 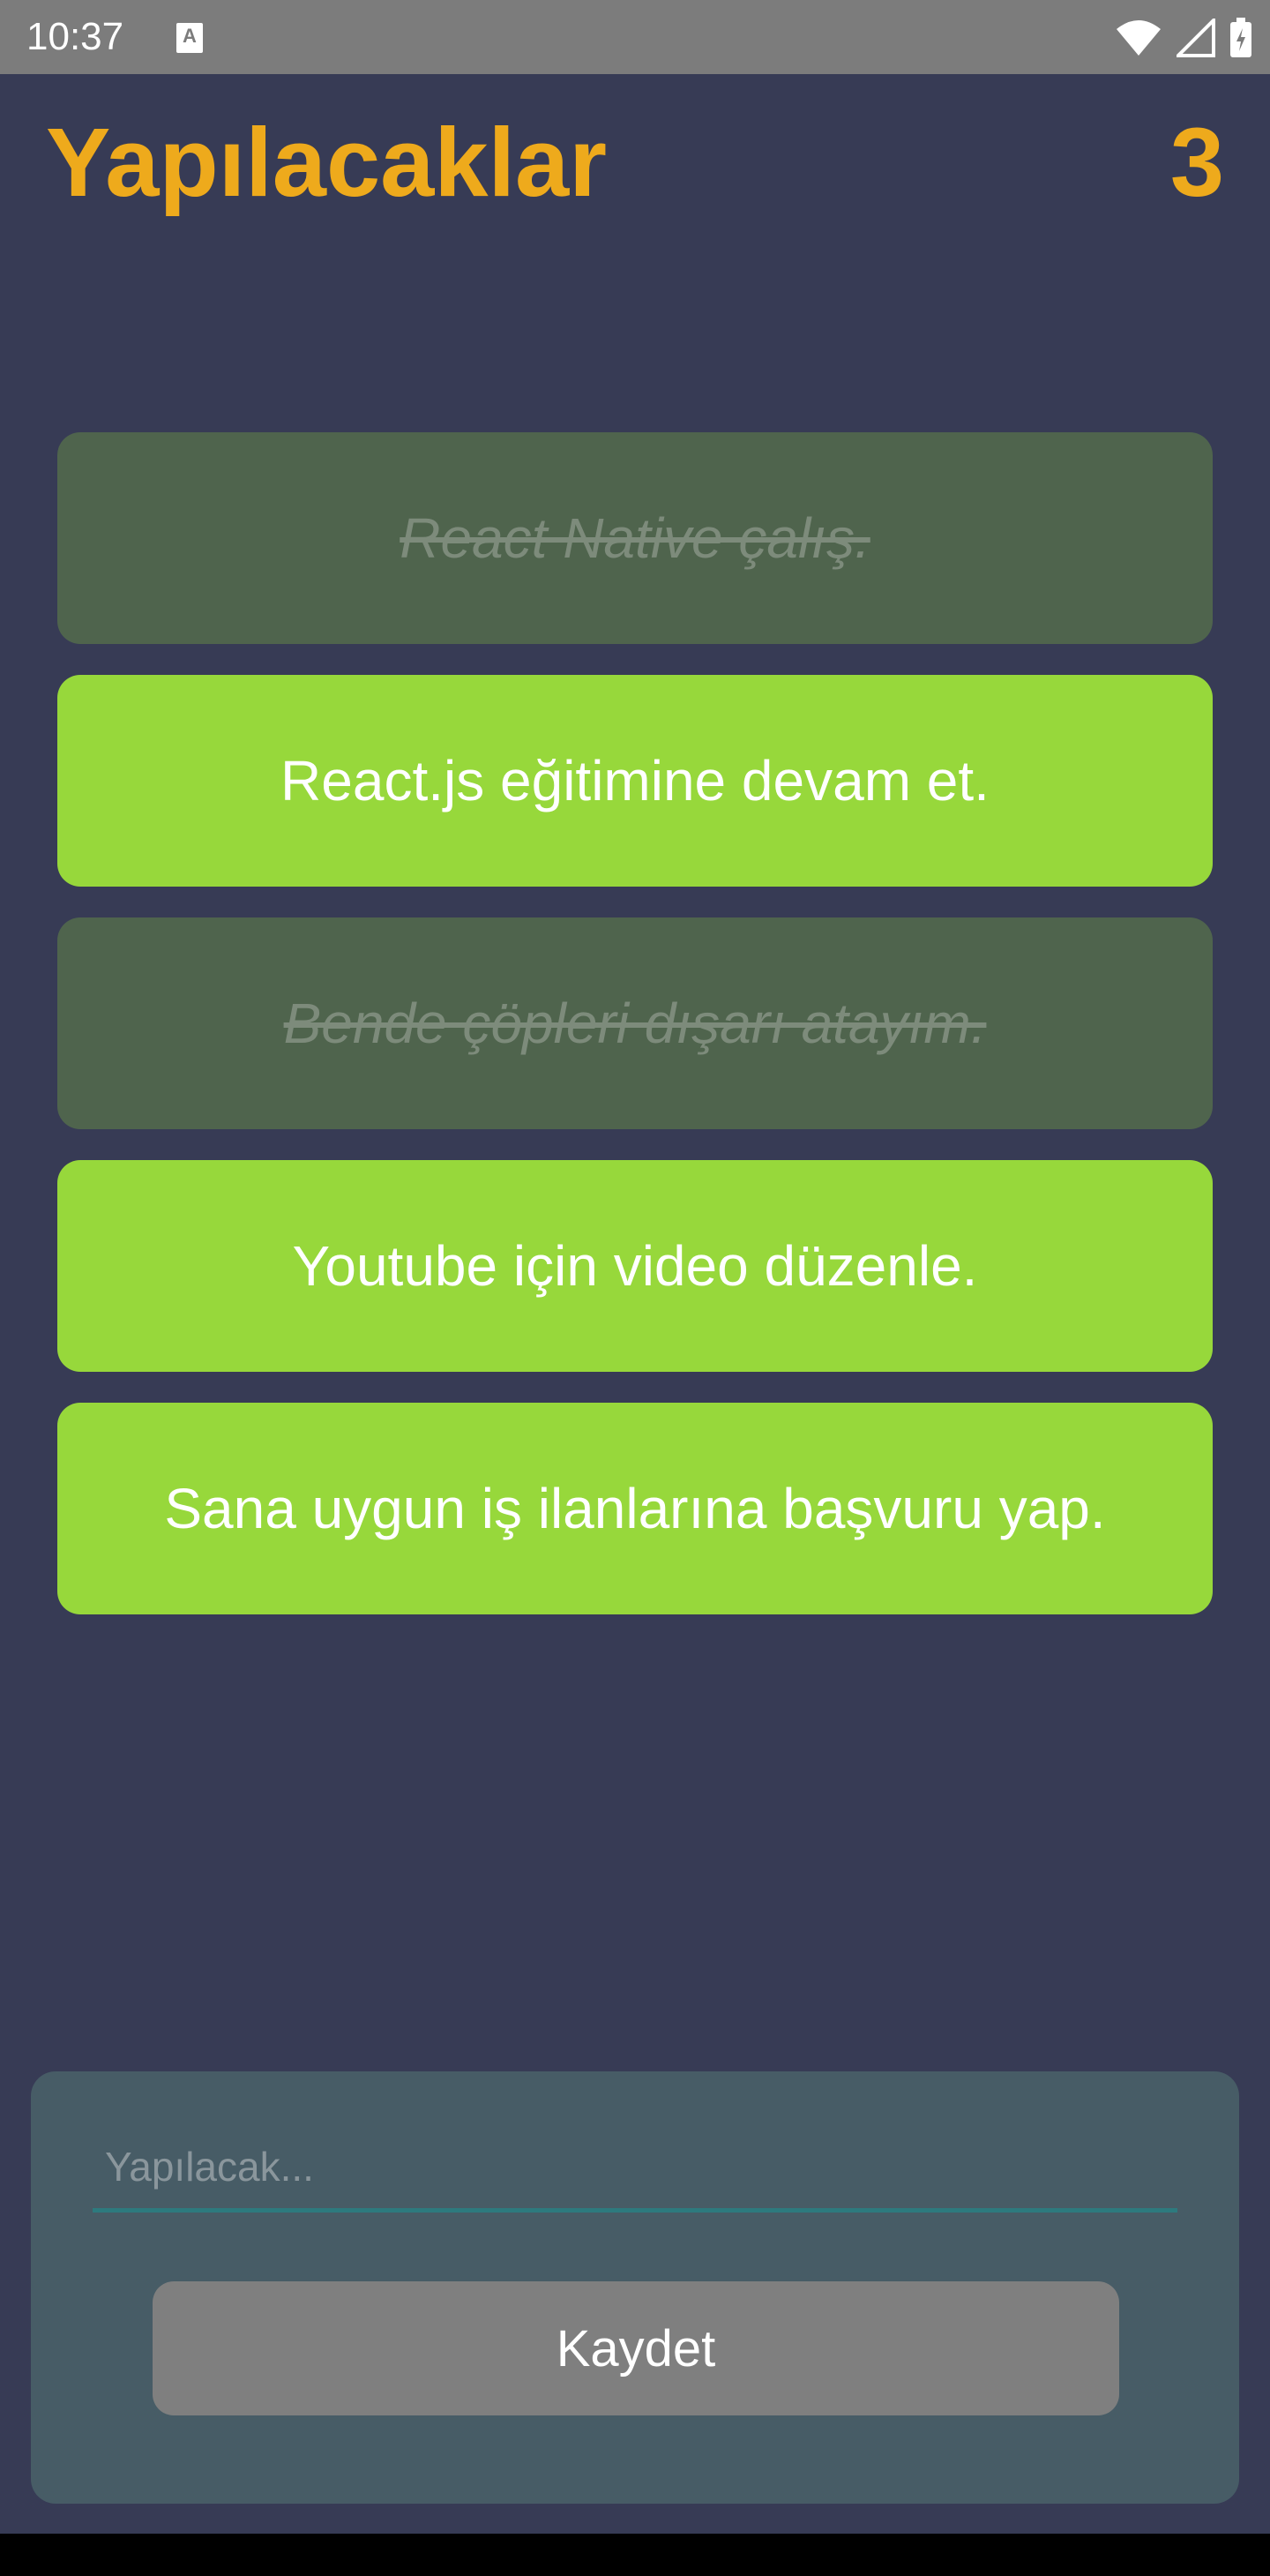 I want to click on todo-item: Sana uygun iş ilanlarına başvuru yap., so click(x=635, y=1509).